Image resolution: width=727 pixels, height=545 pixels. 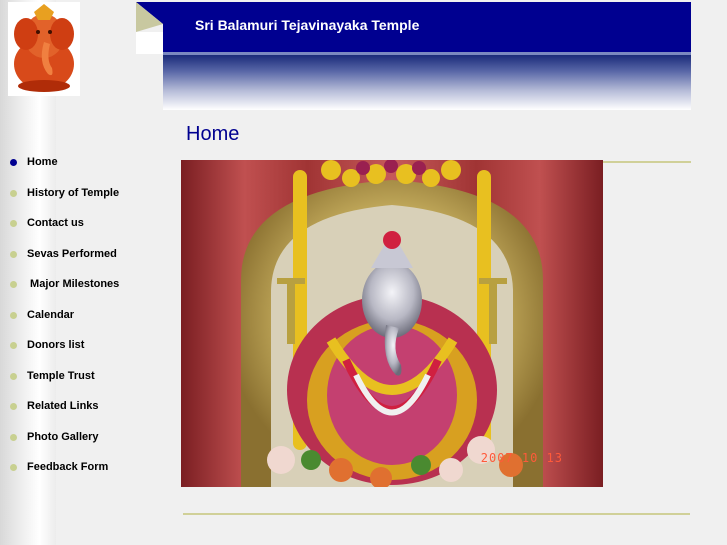 What do you see at coordinates (56, 345) in the screenshot?
I see `nav-label: Donors list` at bounding box center [56, 345].